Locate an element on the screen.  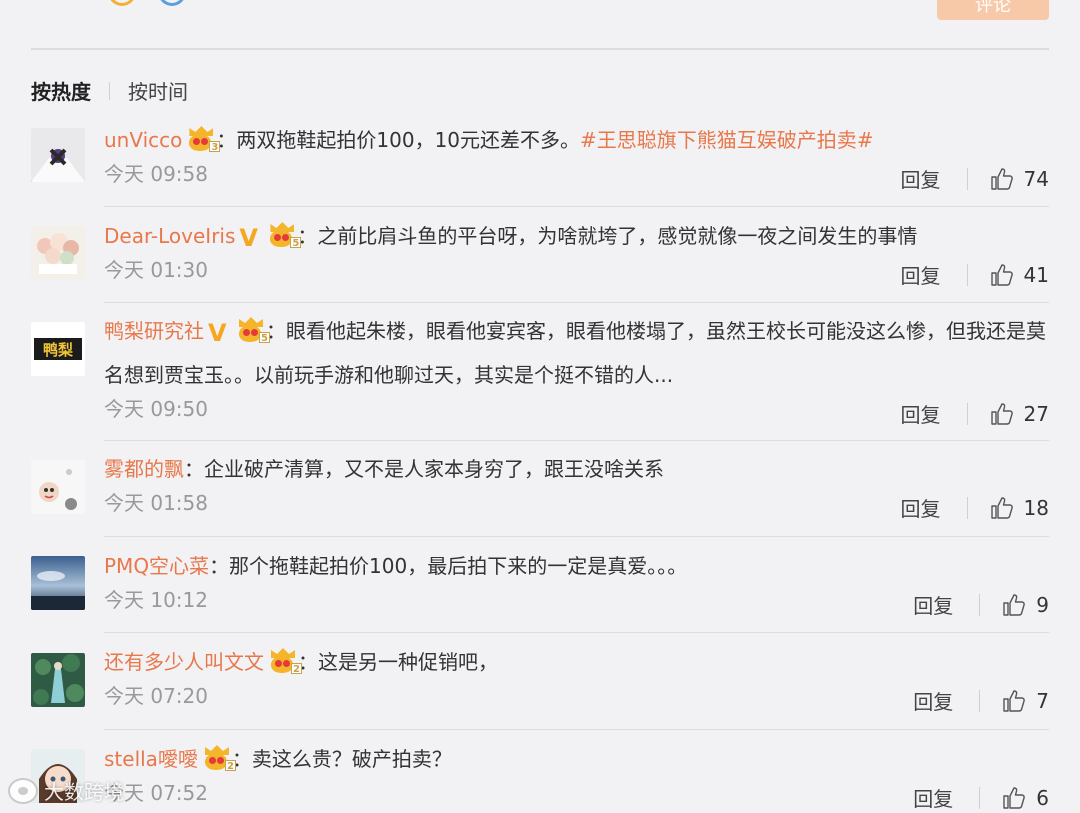
like-count: 6 is located at coordinates (1042, 797).